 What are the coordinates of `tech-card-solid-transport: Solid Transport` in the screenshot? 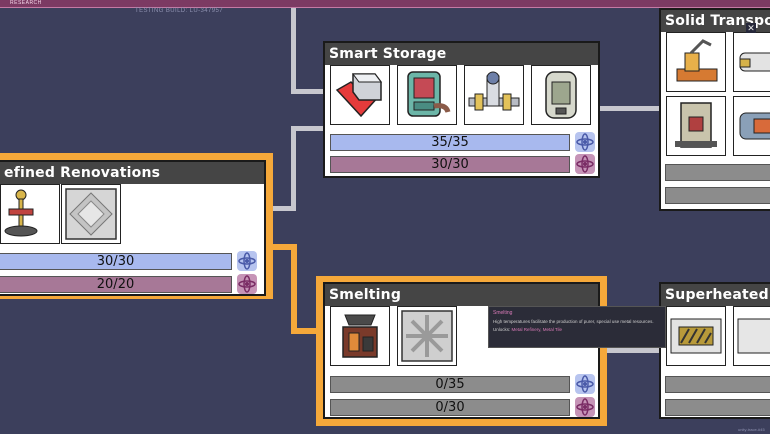 It's located at (714, 109).